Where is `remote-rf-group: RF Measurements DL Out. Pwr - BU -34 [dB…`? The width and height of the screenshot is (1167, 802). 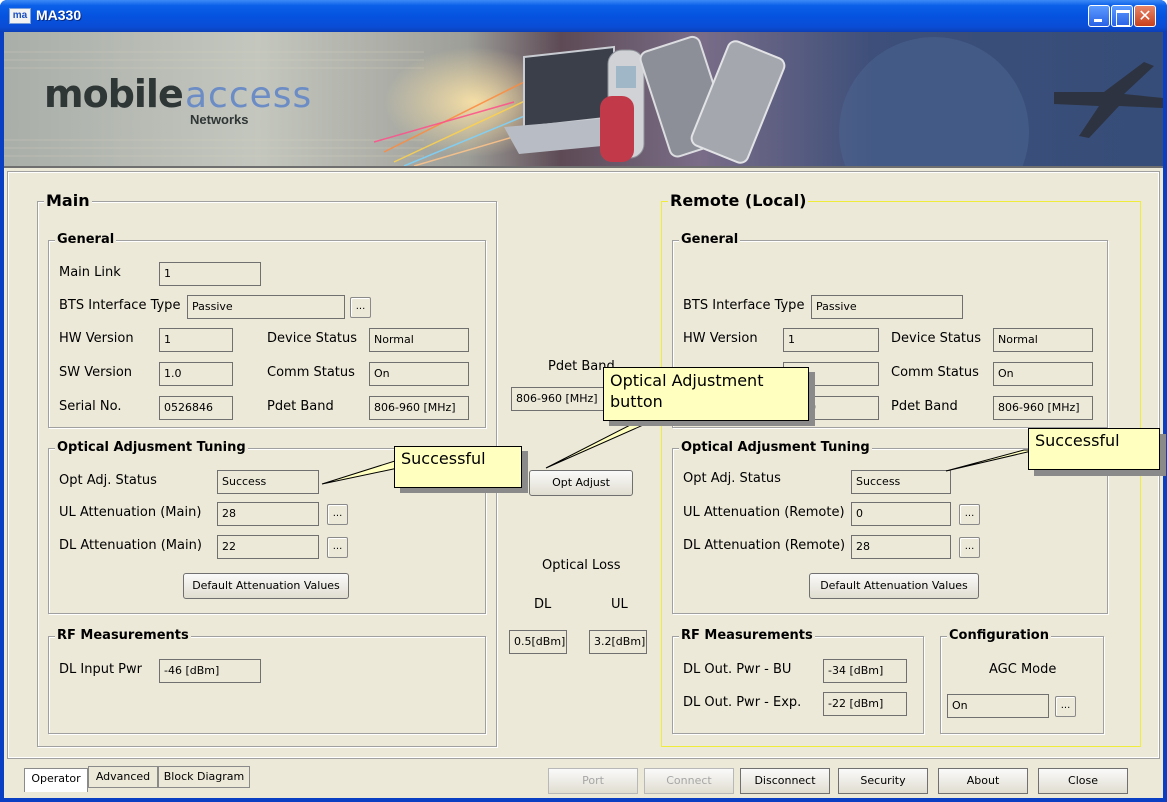 remote-rf-group: RF Measurements DL Out. Pwr - BU -34 [dB… is located at coordinates (798, 681).